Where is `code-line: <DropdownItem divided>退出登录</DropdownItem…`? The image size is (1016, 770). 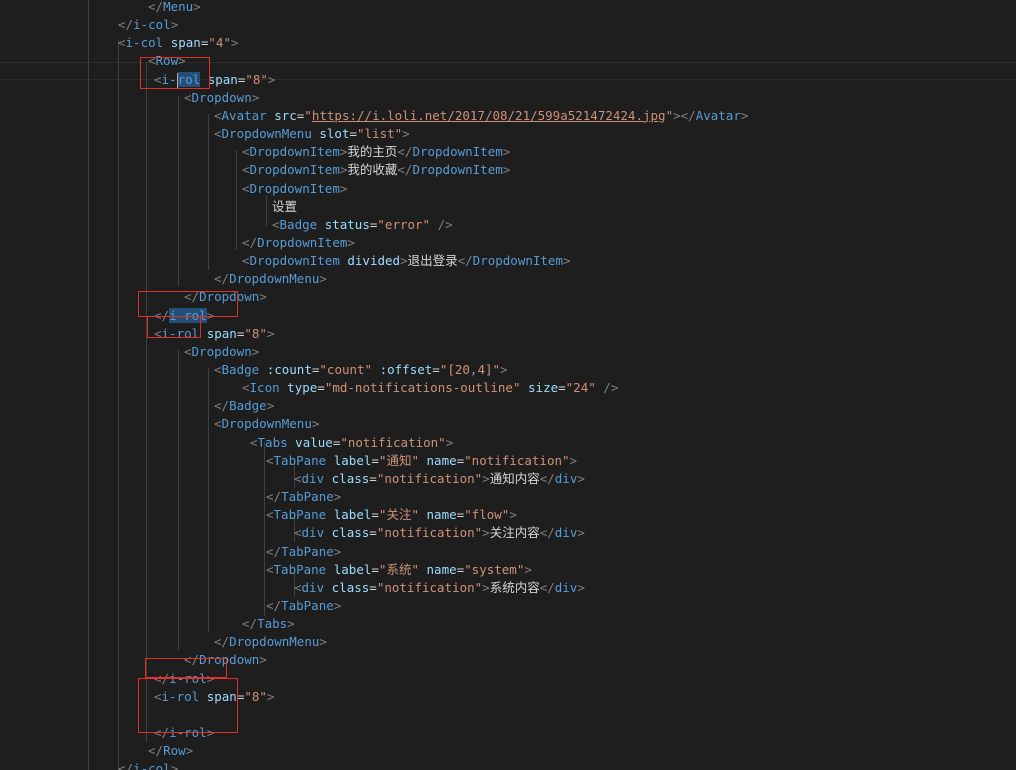 code-line: <DropdownItem divided>退出登录</DropdownItem… is located at coordinates (406, 261).